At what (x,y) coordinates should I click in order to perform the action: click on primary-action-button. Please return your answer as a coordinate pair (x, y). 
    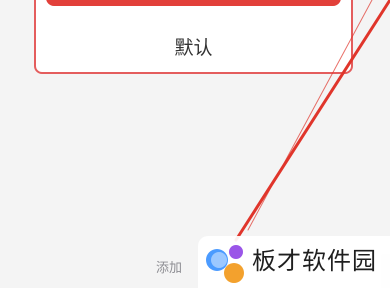
    Looking at the image, I should click on (193, 3).